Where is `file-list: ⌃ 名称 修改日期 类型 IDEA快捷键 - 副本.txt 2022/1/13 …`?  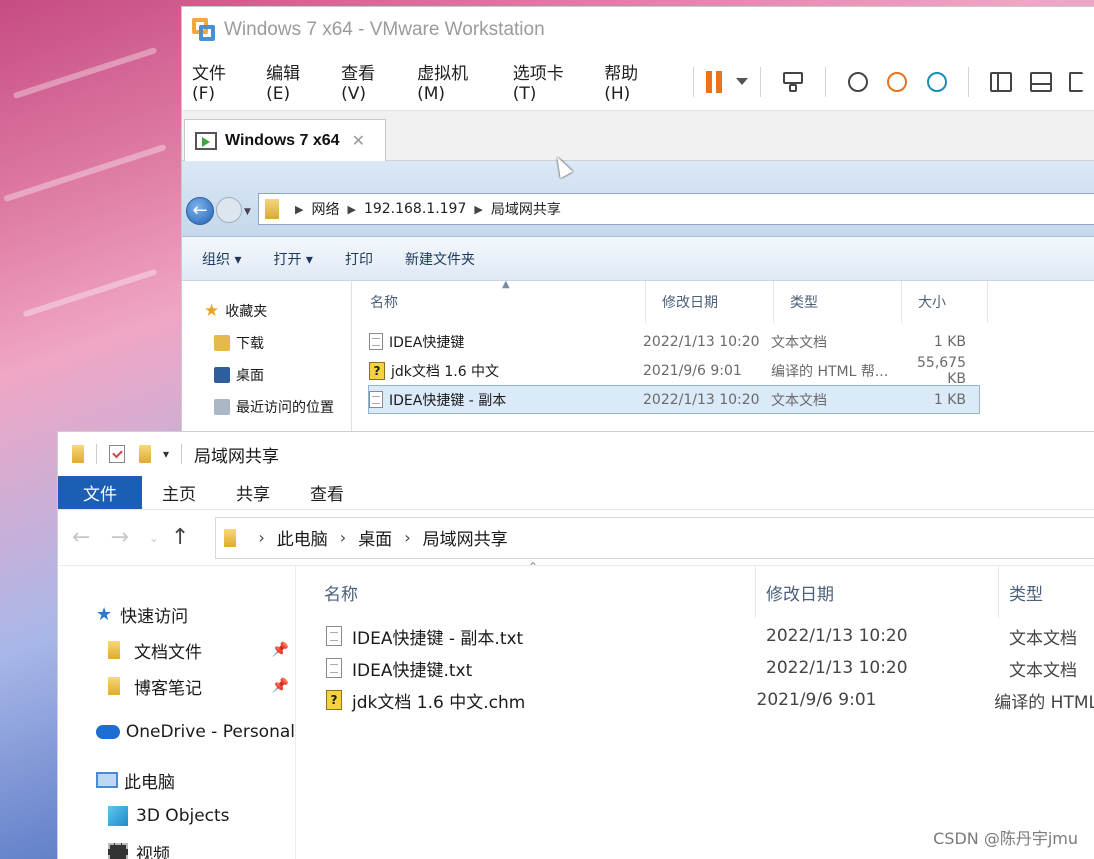 file-list: ⌃ 名称 修改日期 类型 IDEA快捷键 - 副本.txt 2022/1/13 … is located at coordinates (695, 638).